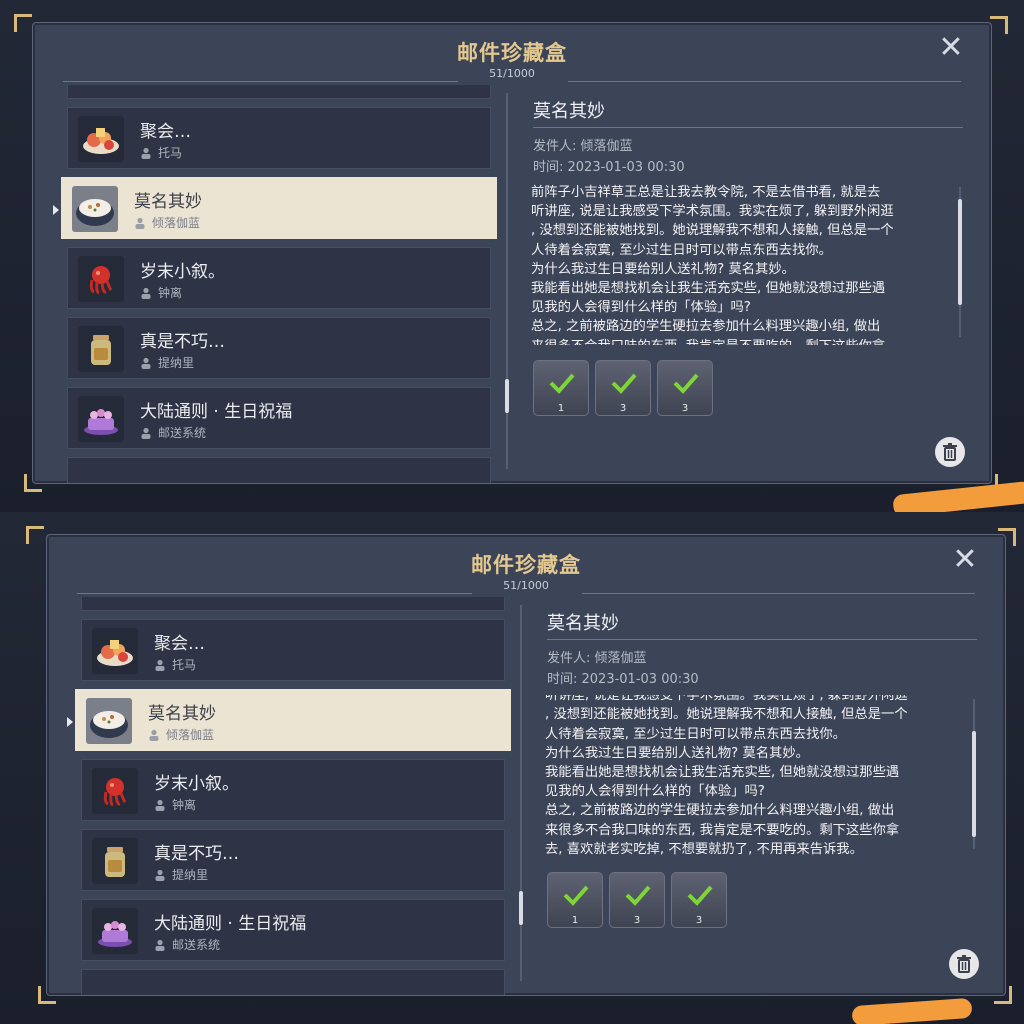 Image resolution: width=1024 pixels, height=1024 pixels. What do you see at coordinates (712, 212) in the screenshot?
I see `body-line: 听讲座, 说是让我感受下学术氛围。我实在烦了, 躲到野外闲逛` at bounding box center [712, 212].